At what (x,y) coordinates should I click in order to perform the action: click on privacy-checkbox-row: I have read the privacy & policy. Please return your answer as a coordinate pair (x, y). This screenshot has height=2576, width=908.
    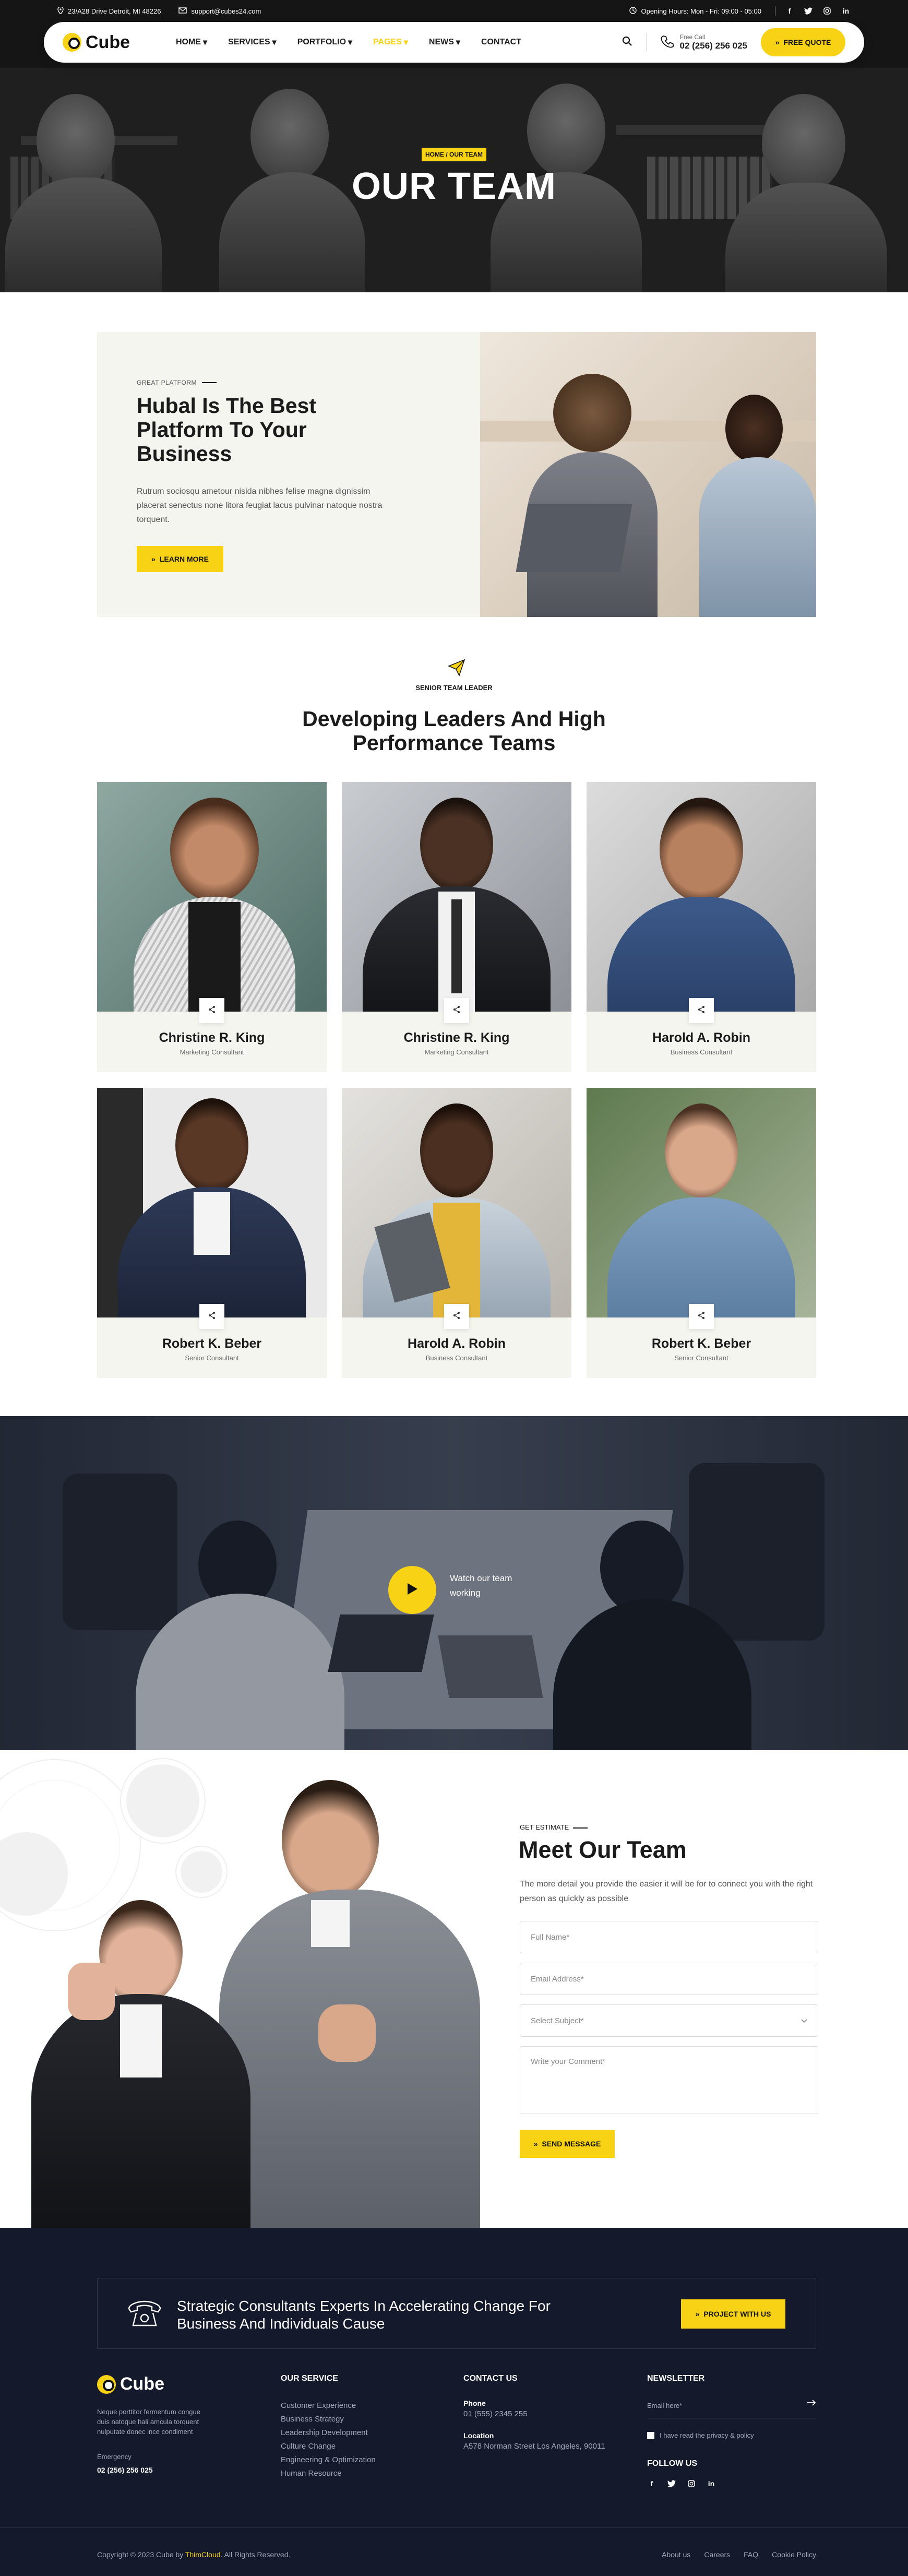
    Looking at the image, I should click on (731, 2435).